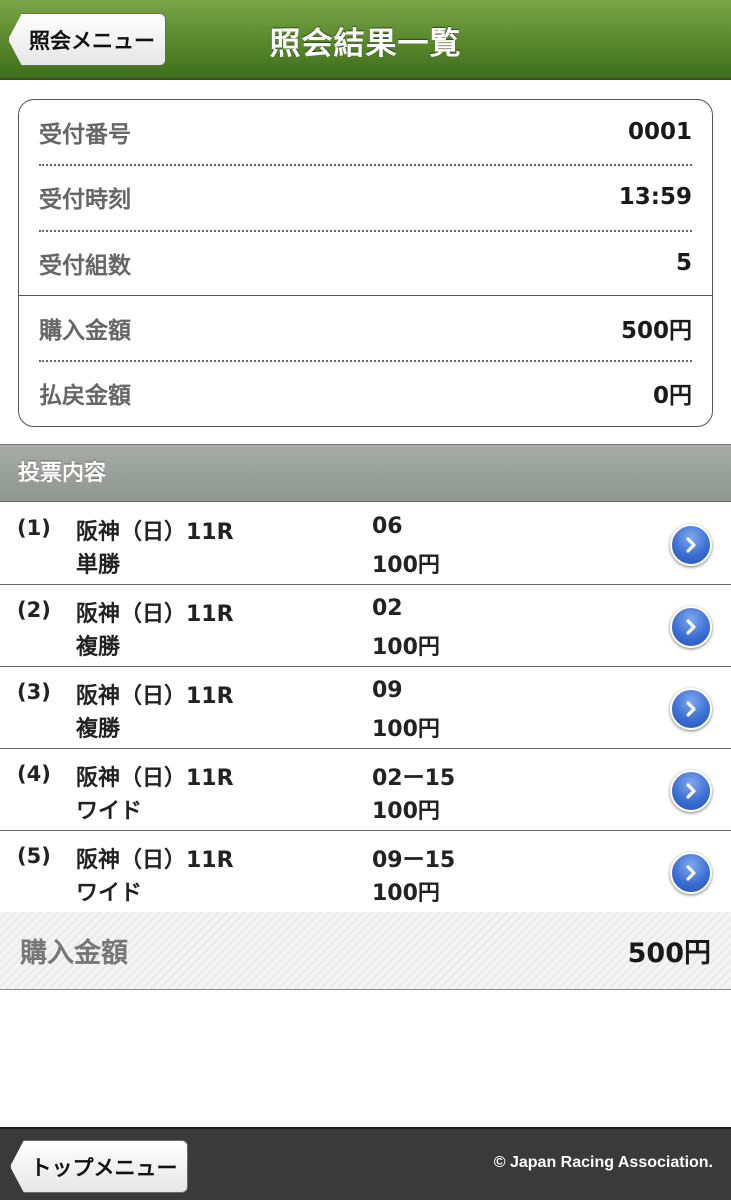 This screenshot has height=1200, width=731. Describe the element at coordinates (365, 790) in the screenshot. I see `bet-row: (4) 阪神（日）11R ワイド 02ー15 100円` at that location.